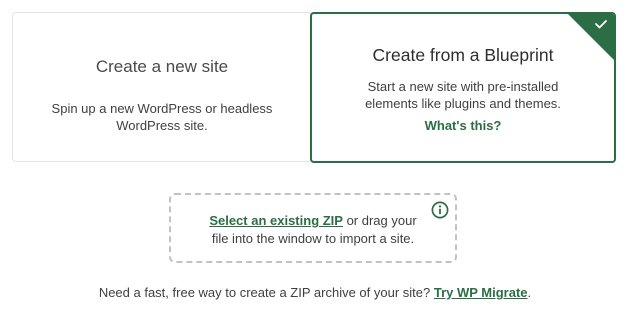 This screenshot has width=630, height=315. I want to click on create-new-site-description-line1: Spin up a new WordPress or headless, so click(162, 108).